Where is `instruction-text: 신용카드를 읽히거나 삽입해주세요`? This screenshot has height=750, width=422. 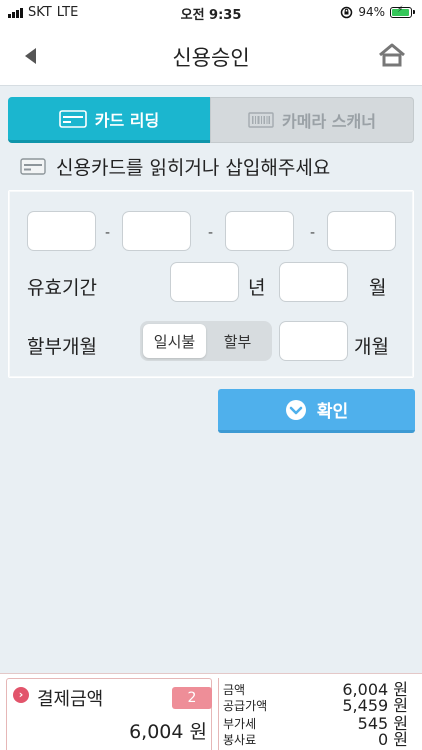
instruction-text: 신용카드를 읽히거나 삽입해주세요 is located at coordinates (193, 168).